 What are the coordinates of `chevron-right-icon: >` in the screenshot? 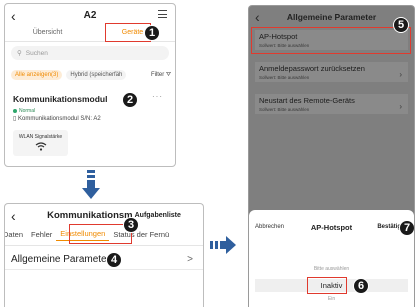 It's located at (190, 259).